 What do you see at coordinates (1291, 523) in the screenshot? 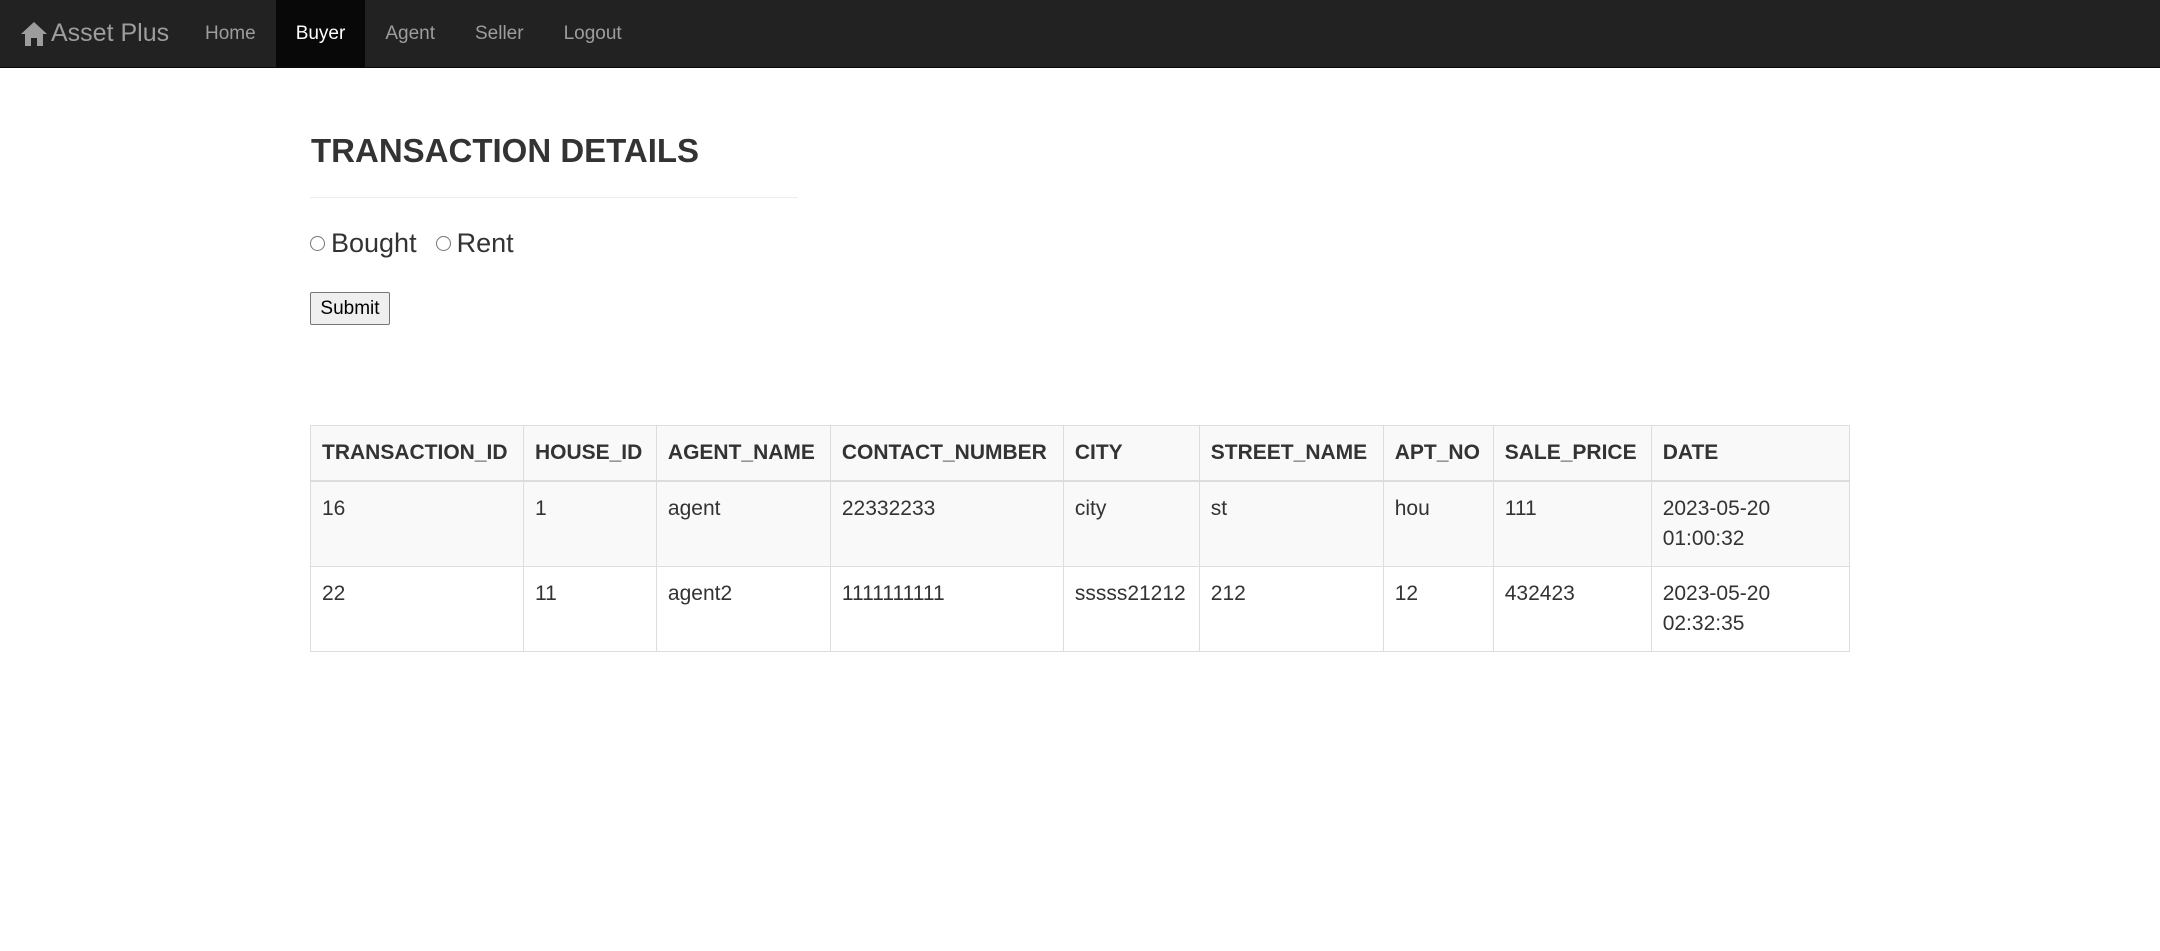
I see `table-cell: st` at bounding box center [1291, 523].